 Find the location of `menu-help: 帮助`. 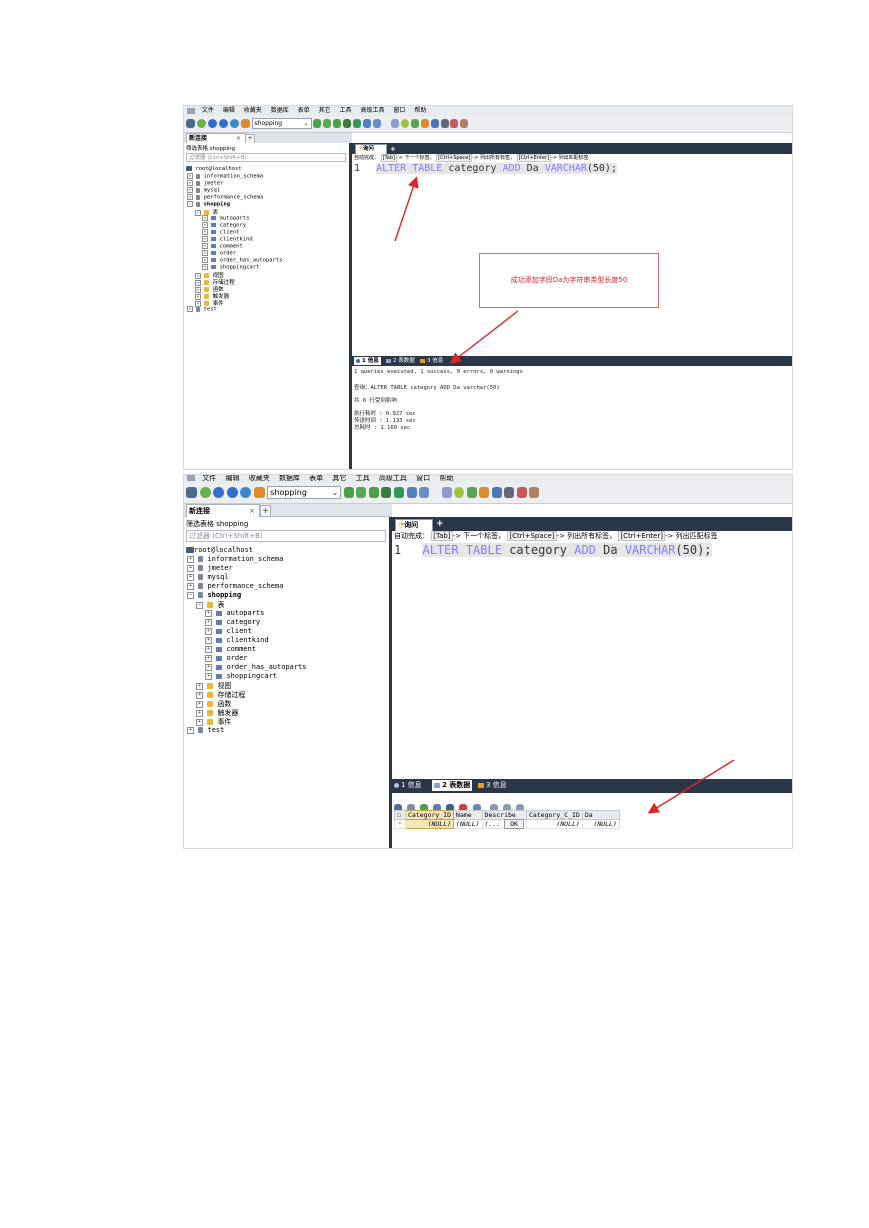

menu-help: 帮助 is located at coordinates (446, 478).